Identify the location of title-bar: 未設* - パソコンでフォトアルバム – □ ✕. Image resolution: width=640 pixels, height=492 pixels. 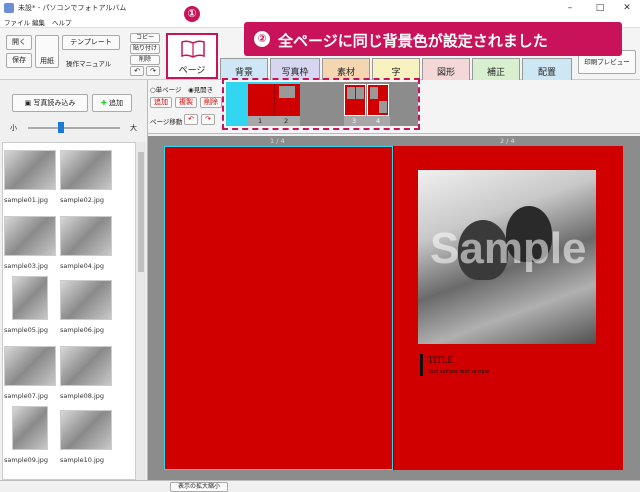
(320, 8).